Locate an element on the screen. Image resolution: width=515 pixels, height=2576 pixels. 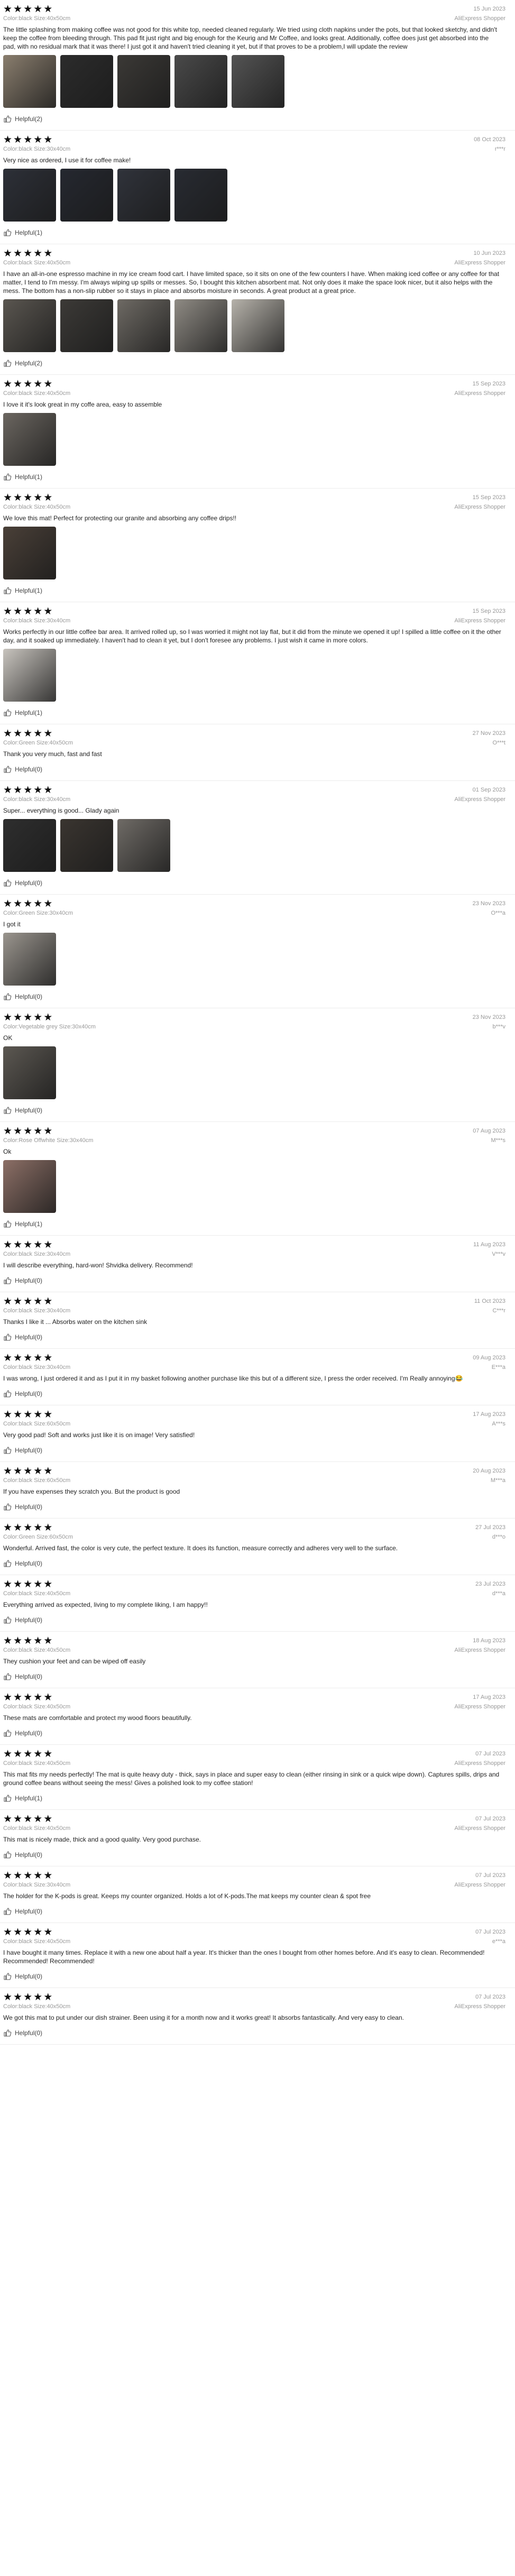
reviewer-name: d***o is located at coordinates (498, 1537).